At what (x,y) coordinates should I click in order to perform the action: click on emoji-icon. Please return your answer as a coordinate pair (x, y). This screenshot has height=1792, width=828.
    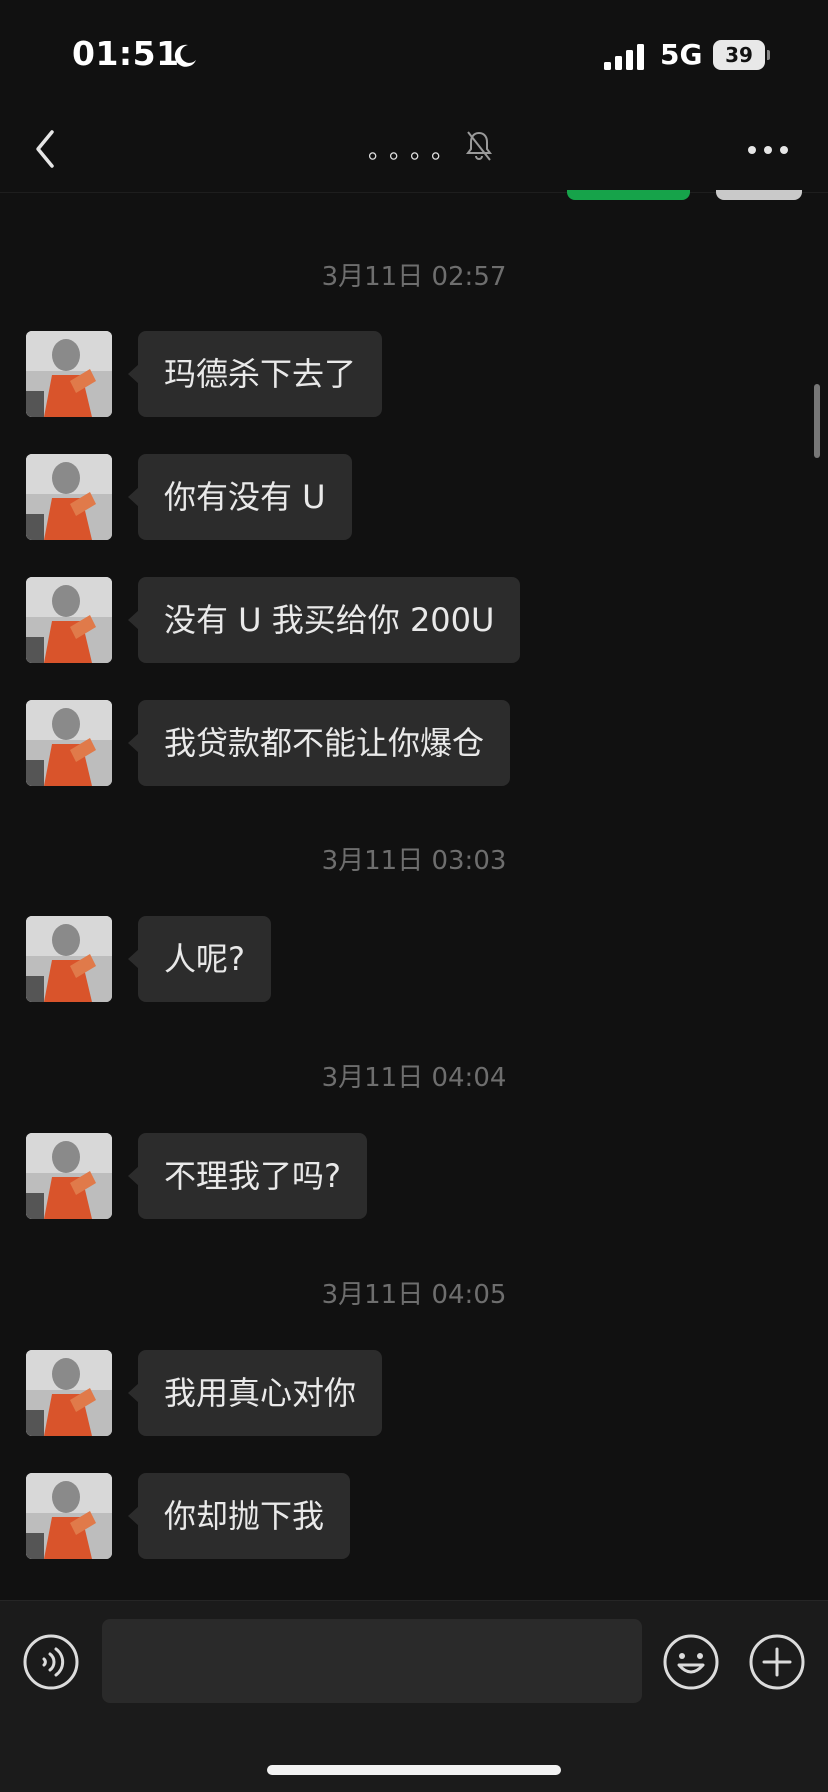
    Looking at the image, I should click on (691, 1662).